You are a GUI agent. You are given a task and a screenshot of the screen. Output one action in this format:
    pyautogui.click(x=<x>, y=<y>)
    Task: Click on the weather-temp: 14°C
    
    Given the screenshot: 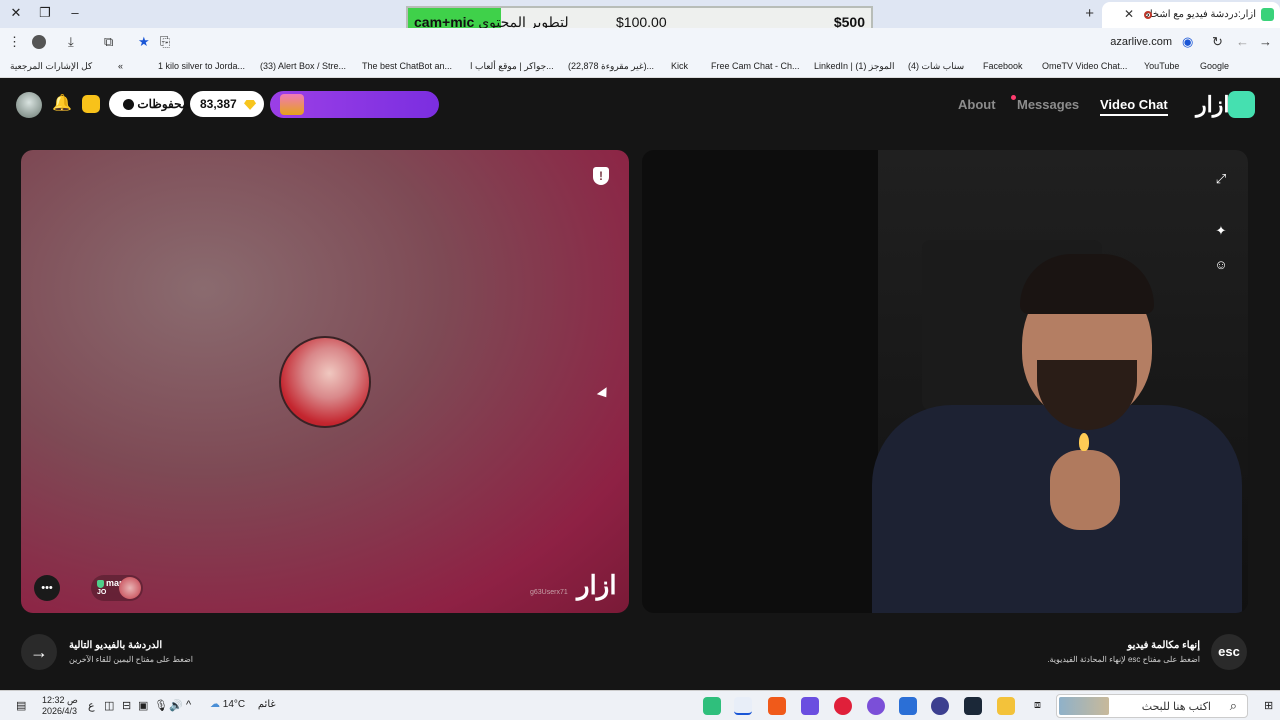 What is the action you would take?
    pyautogui.click(x=234, y=704)
    